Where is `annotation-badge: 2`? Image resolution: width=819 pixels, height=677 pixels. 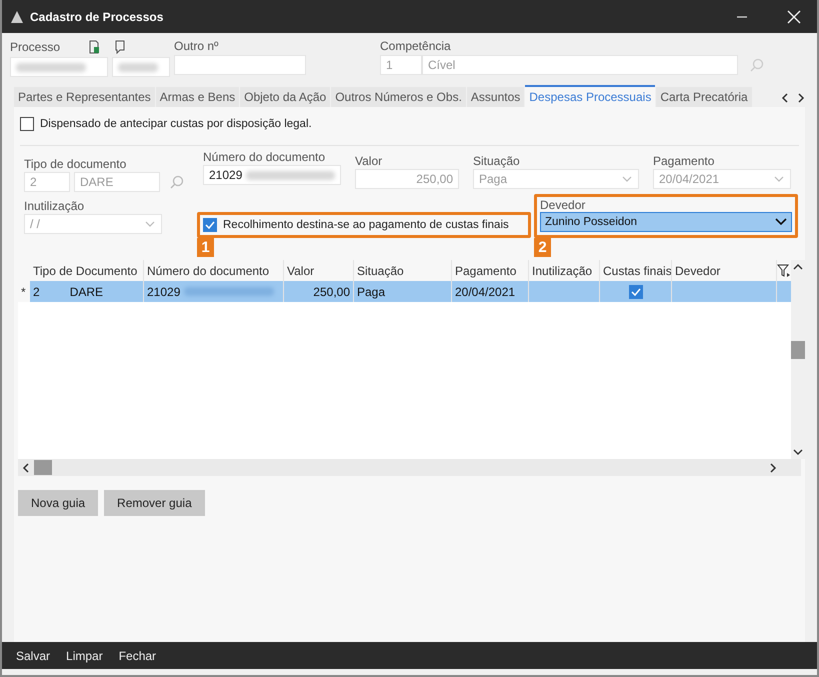
annotation-badge: 2 is located at coordinates (542, 247).